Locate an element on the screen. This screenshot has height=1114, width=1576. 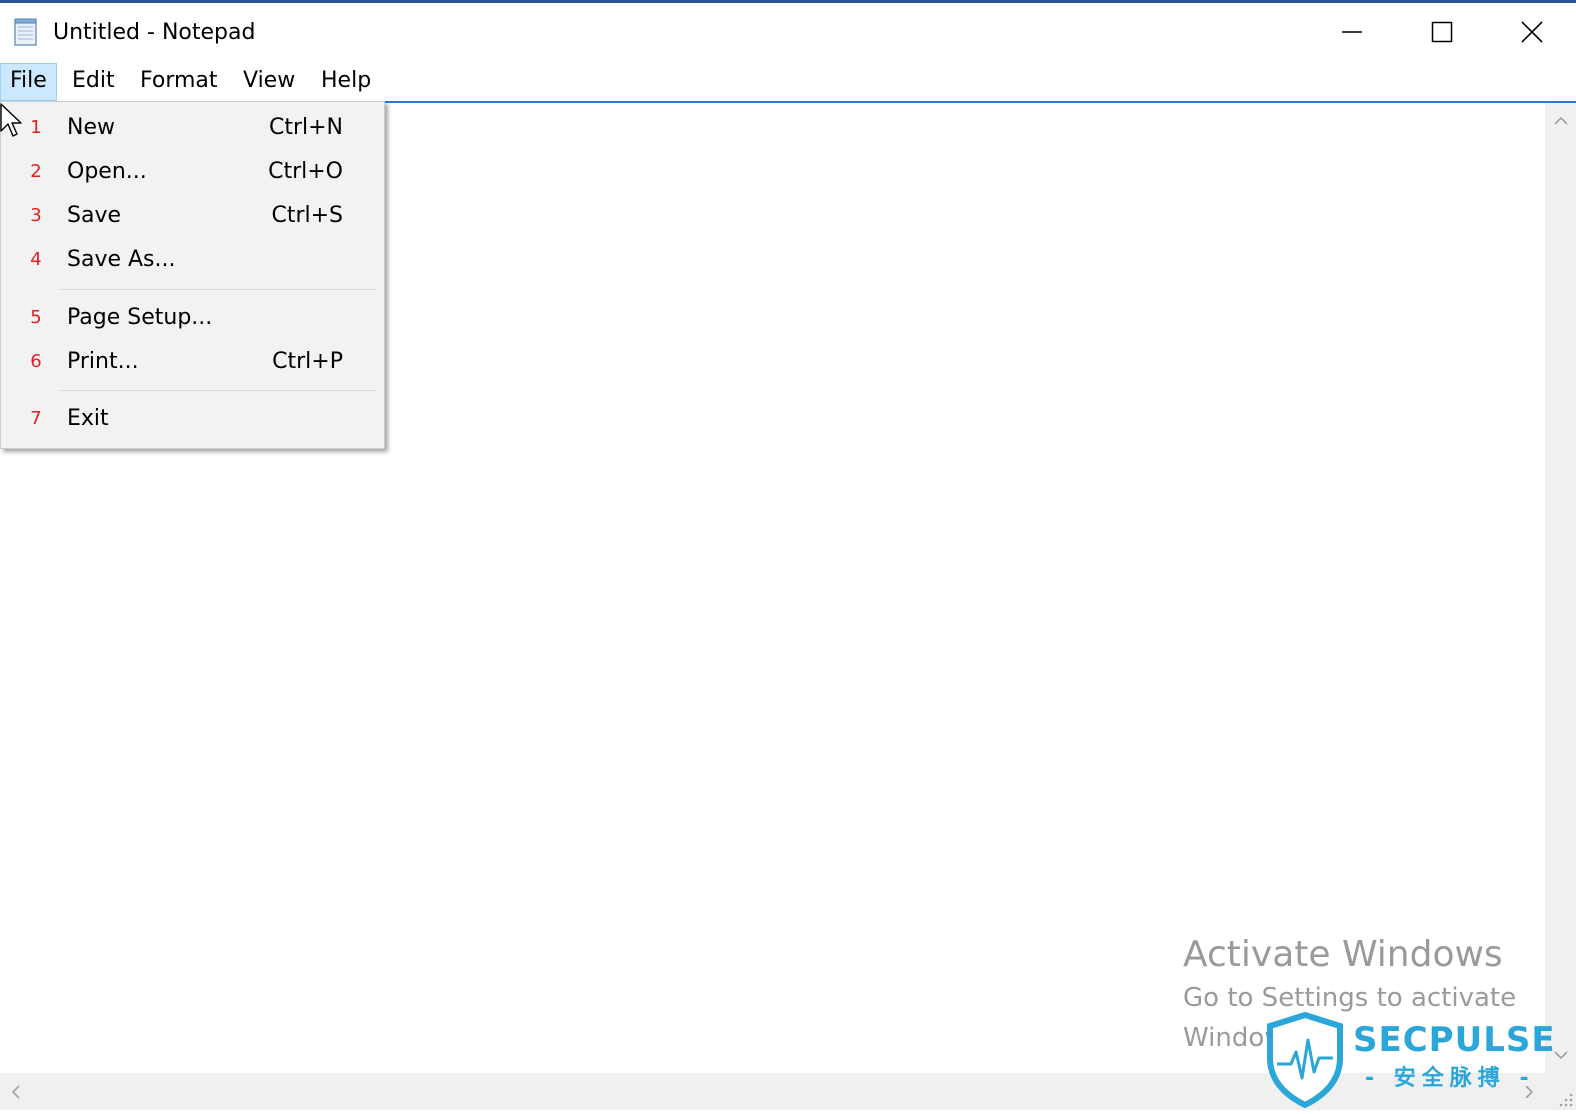
scroll-left-button is located at coordinates (16, 1091).